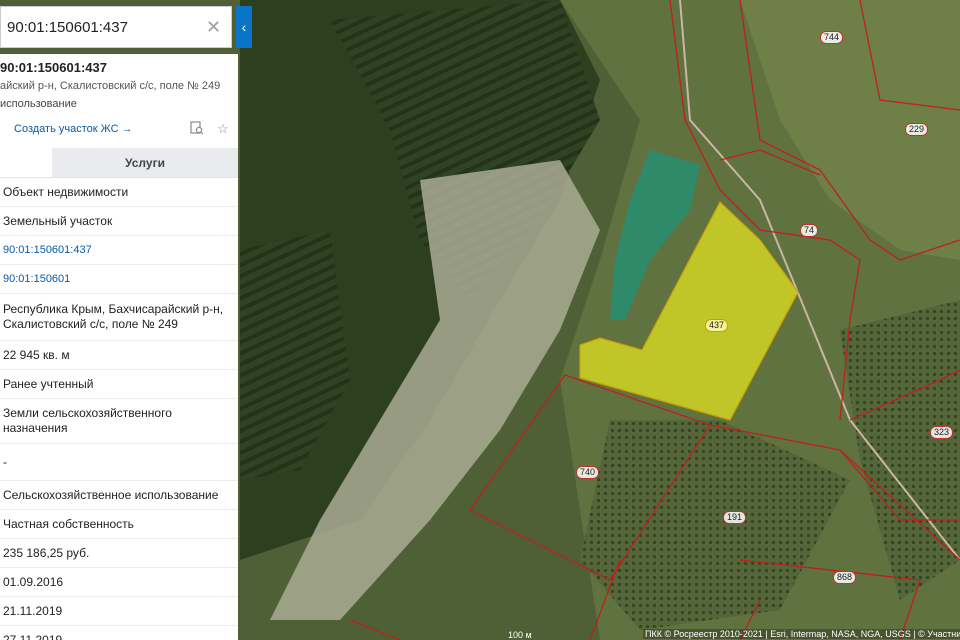  I want to click on arrow-right-icon: →, so click(127, 129).